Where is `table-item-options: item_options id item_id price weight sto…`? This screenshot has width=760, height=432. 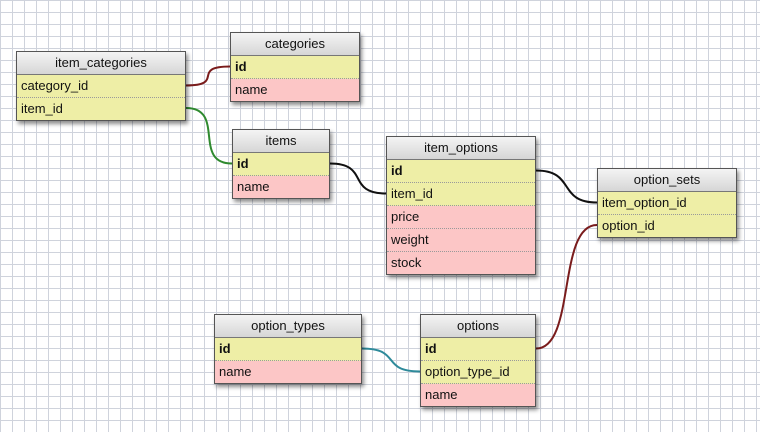 table-item-options: item_options id item_id price weight sto… is located at coordinates (461, 205).